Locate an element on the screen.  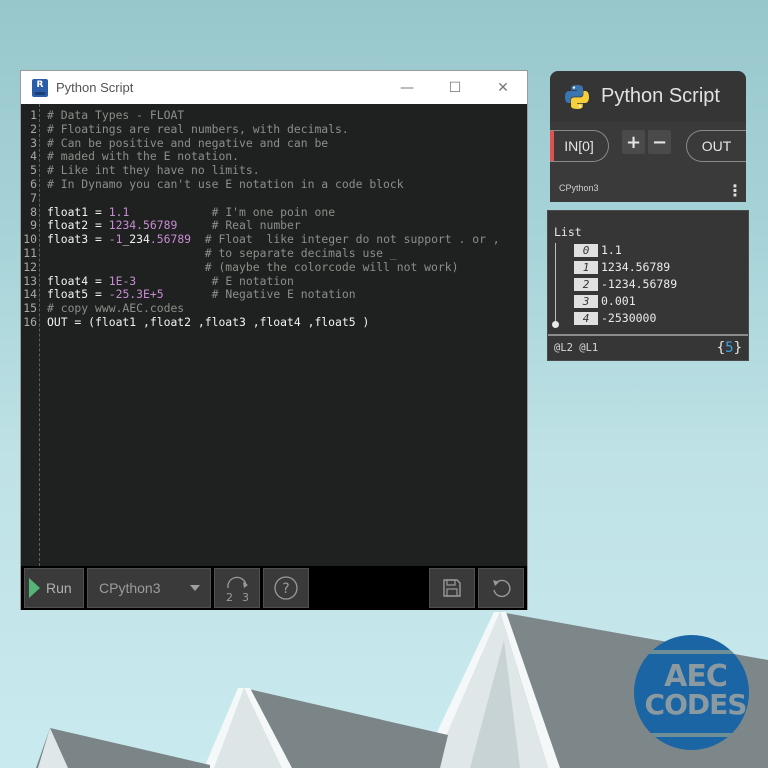
code-line: 13 float4 = 1E-3 # E notation is located at coordinates (260, 281).